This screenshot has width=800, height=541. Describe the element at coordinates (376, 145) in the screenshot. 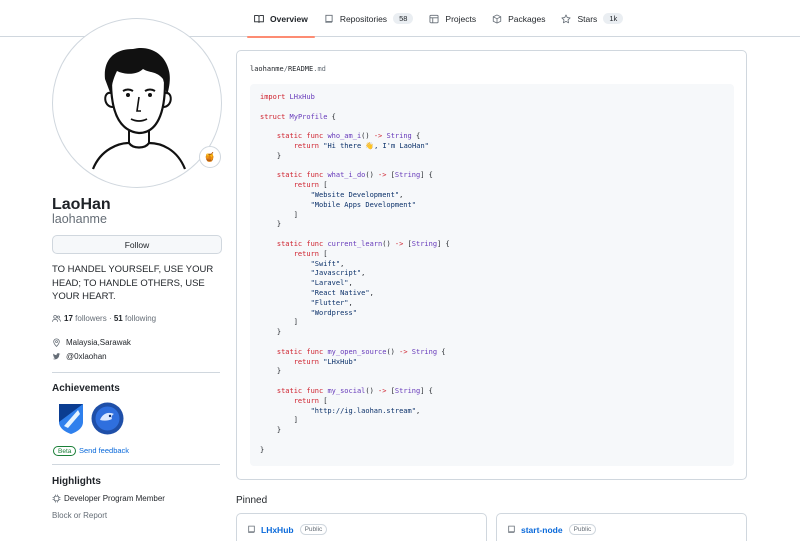

I see `code-token: "Hi there 👋, I'm LaoHan"` at that location.